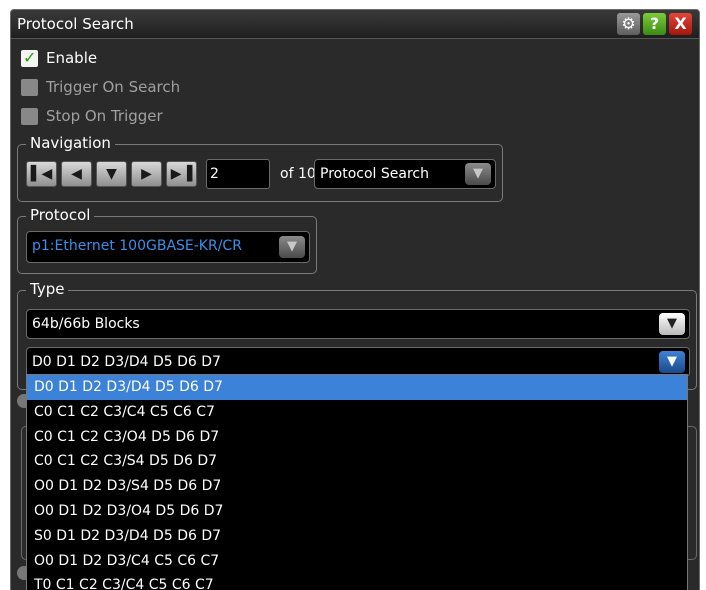 The image size is (706, 590). What do you see at coordinates (146, 174) in the screenshot?
I see `next-icon: ▶` at bounding box center [146, 174].